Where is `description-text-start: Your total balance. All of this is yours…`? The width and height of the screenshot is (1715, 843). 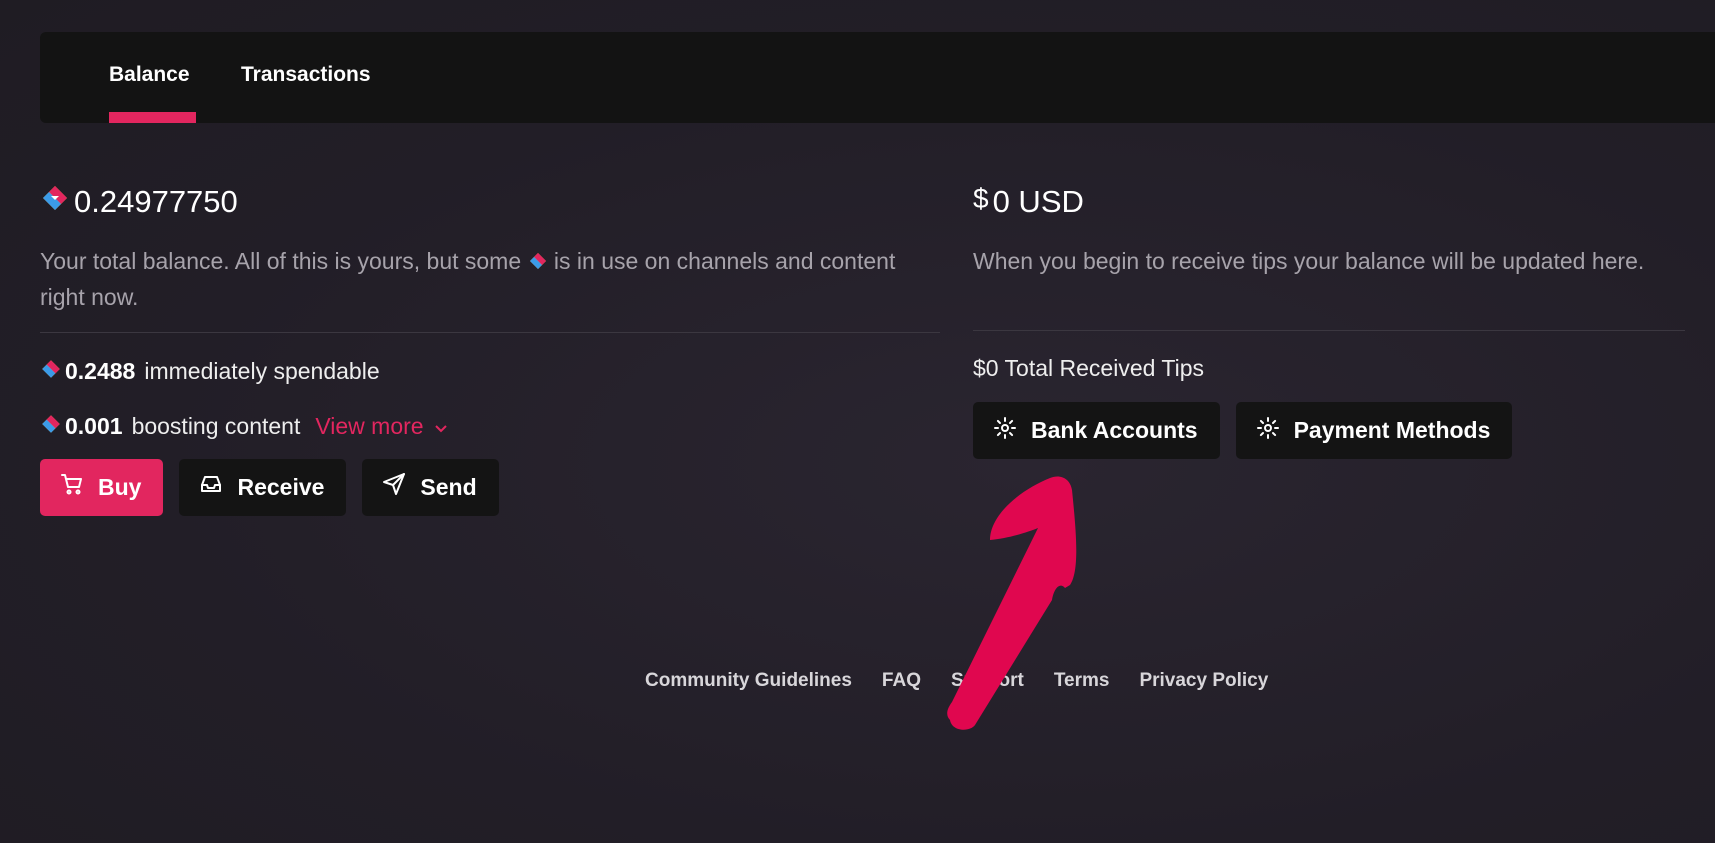 description-text-start: Your total balance. All of this is yours… is located at coordinates (281, 261).